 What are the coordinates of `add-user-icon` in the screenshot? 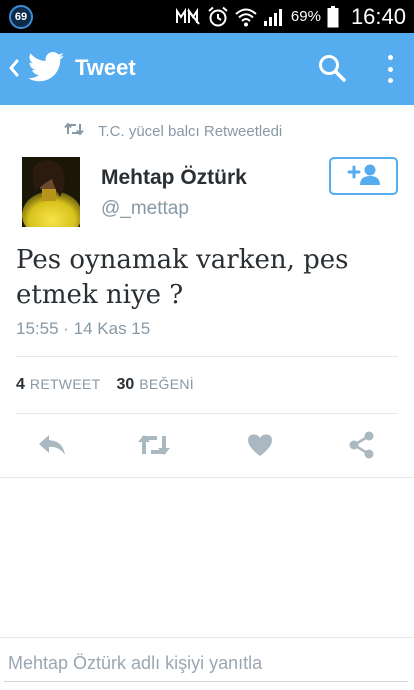 It's located at (364, 176).